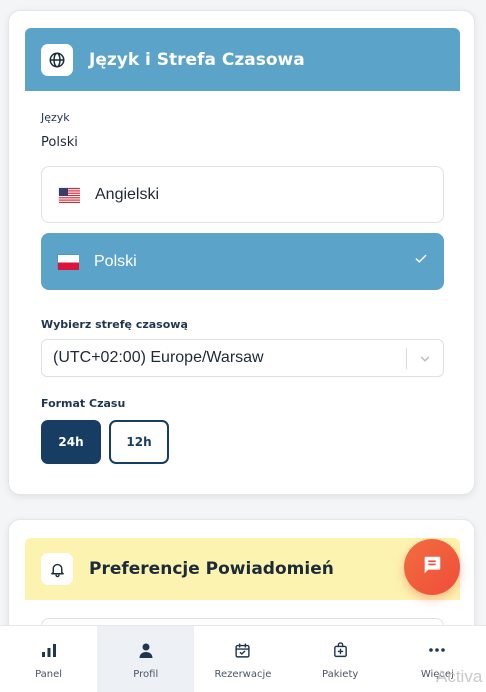 This screenshot has width=486, height=692. Describe the element at coordinates (243, 674) in the screenshot. I see `nav-label: Rezerwacje` at that location.